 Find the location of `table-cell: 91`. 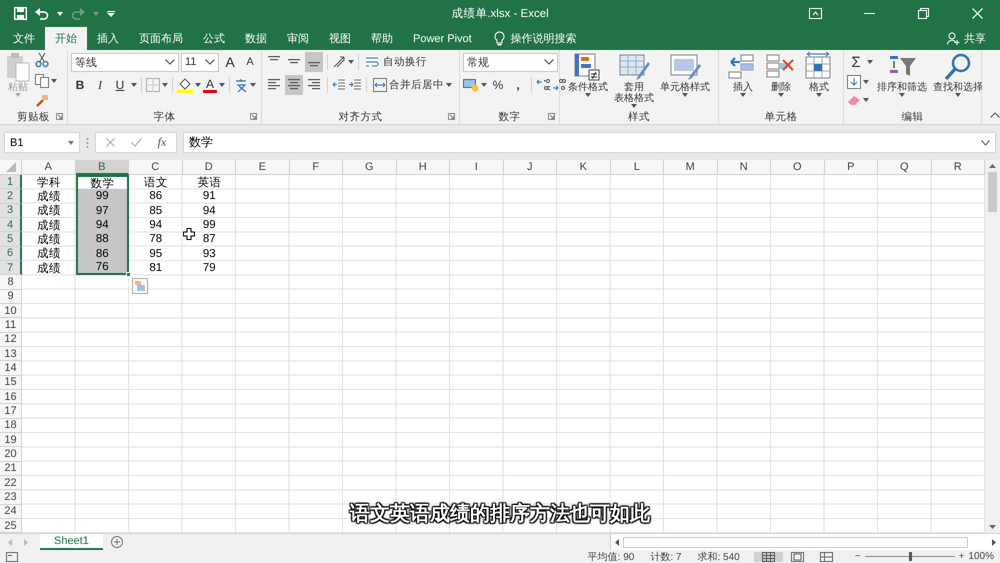

table-cell: 91 is located at coordinates (209, 196).